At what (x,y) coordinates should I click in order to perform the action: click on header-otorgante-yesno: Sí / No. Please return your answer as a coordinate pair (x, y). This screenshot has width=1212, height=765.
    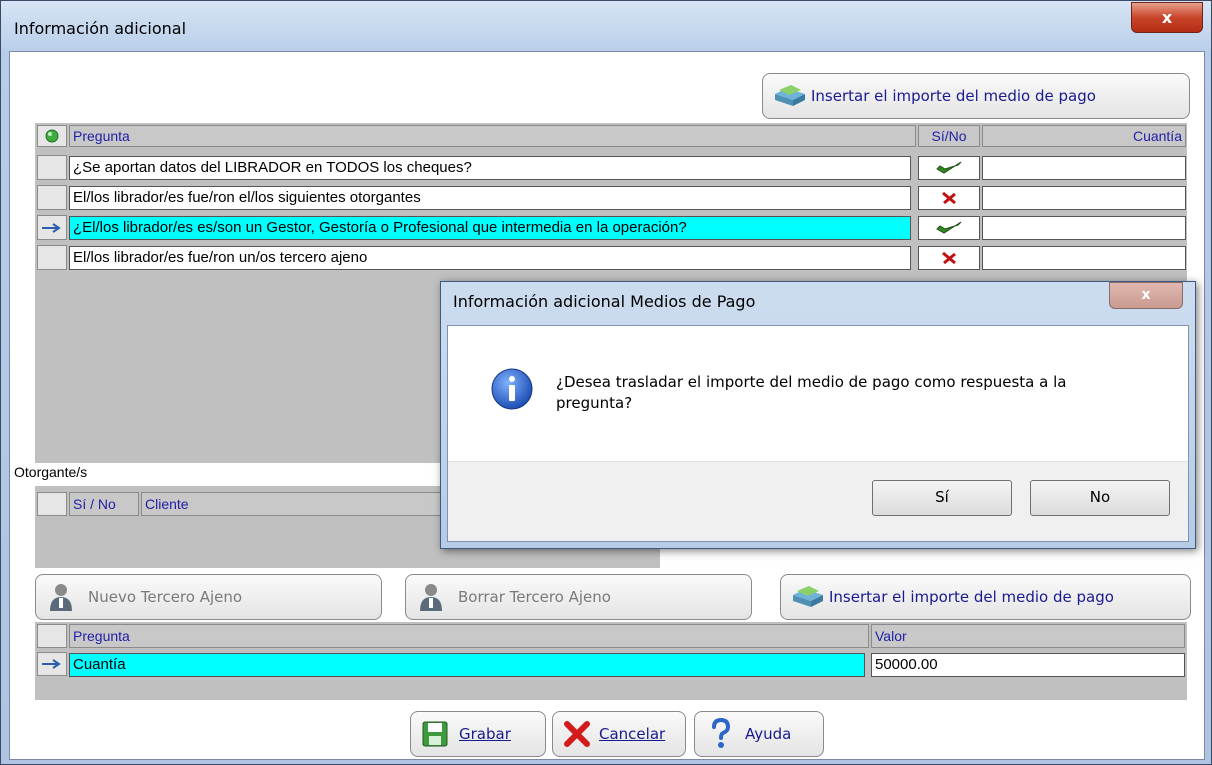
    Looking at the image, I should click on (104, 504).